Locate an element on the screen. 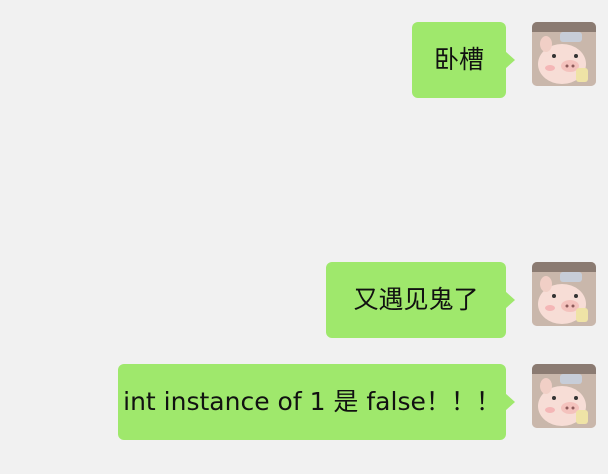 The height and width of the screenshot is (474, 608). message-bubble: 卧槽 is located at coordinates (463, 60).